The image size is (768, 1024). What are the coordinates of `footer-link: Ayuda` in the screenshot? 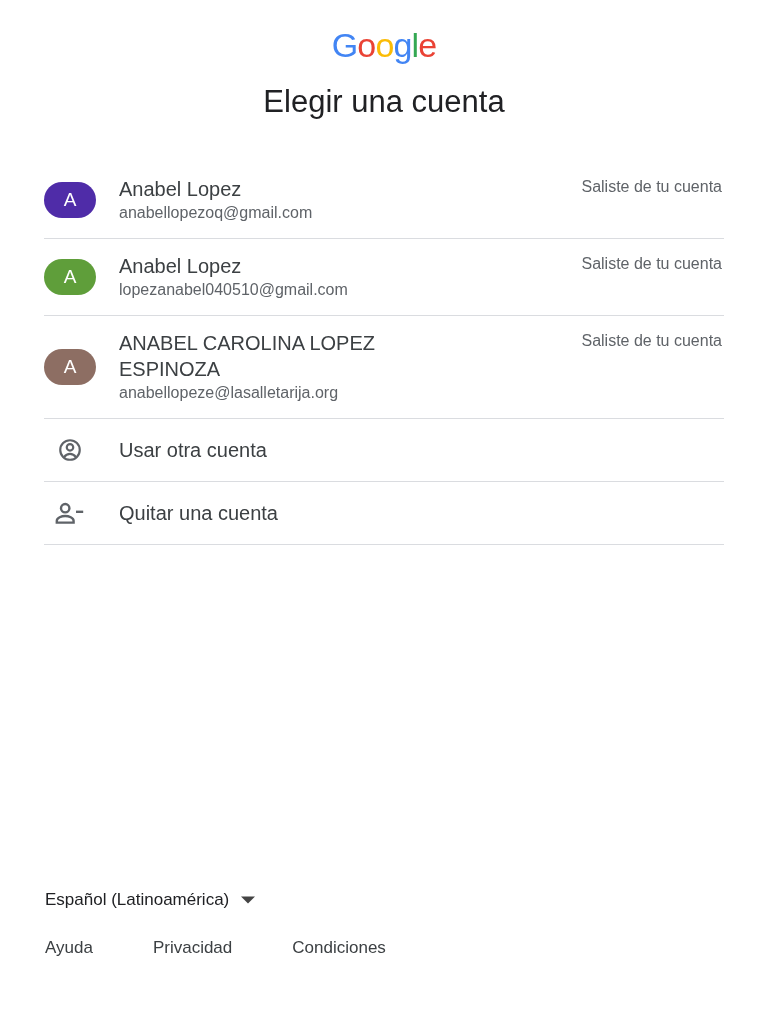 It's located at (69, 947).